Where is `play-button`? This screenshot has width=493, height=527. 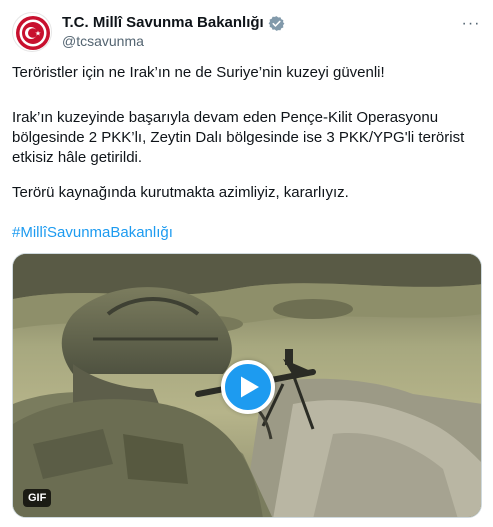 play-button is located at coordinates (248, 387).